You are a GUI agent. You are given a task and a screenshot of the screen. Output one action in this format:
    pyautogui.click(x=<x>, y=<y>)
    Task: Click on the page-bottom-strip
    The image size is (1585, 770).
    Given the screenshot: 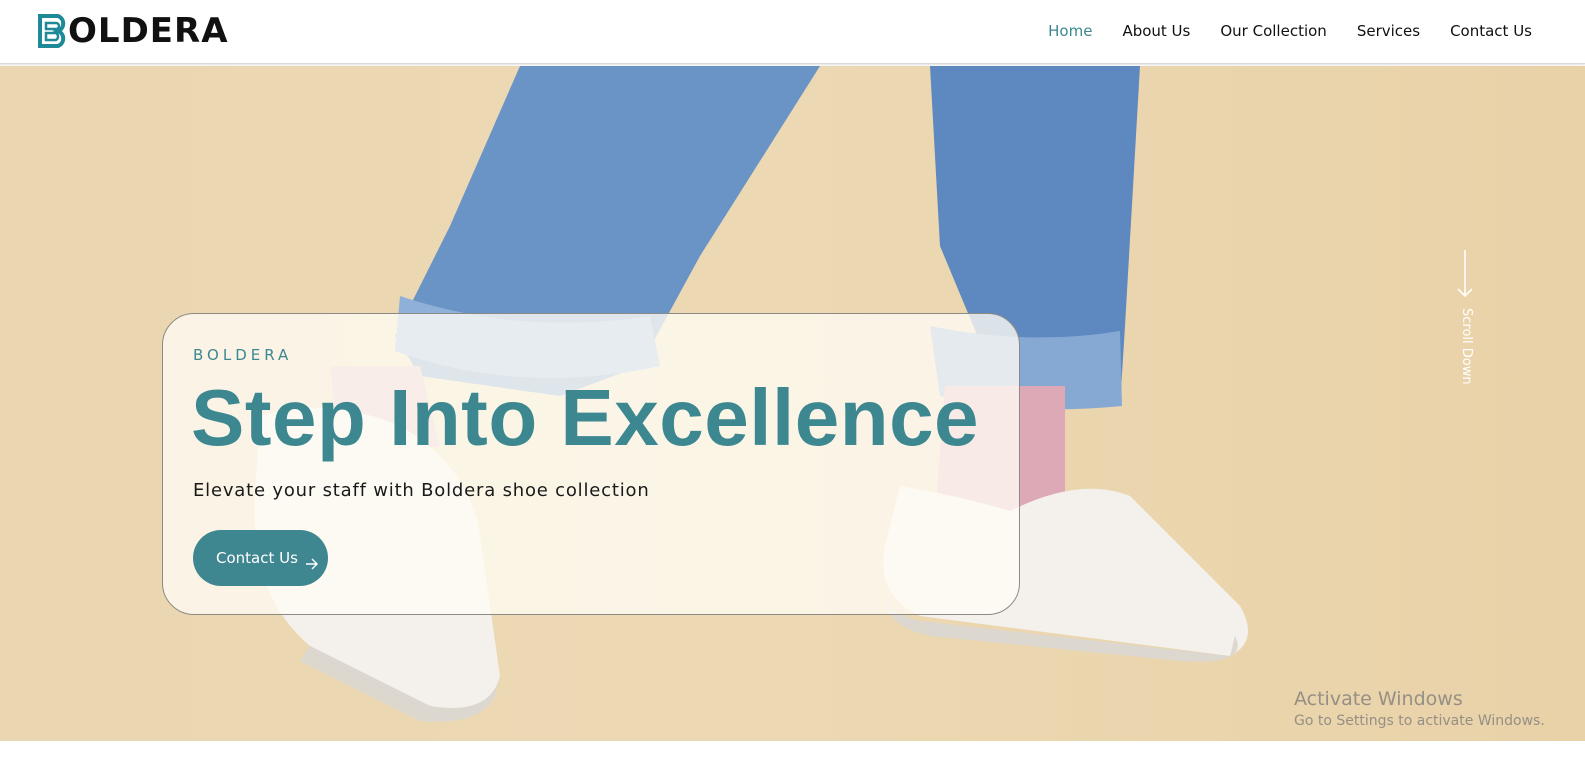 What is the action you would take?
    pyautogui.click(x=792, y=755)
    